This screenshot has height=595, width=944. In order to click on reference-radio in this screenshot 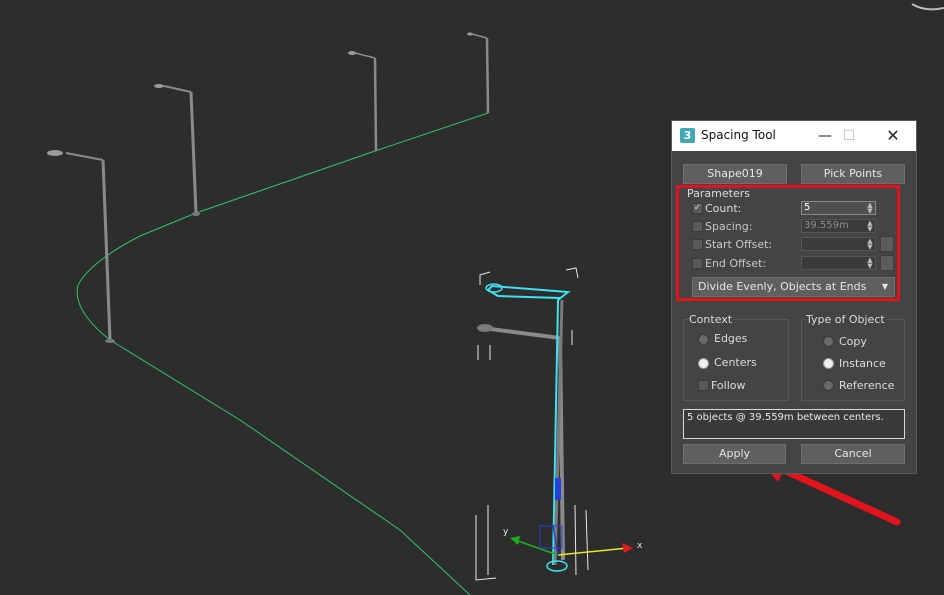, I will do `click(828, 385)`.